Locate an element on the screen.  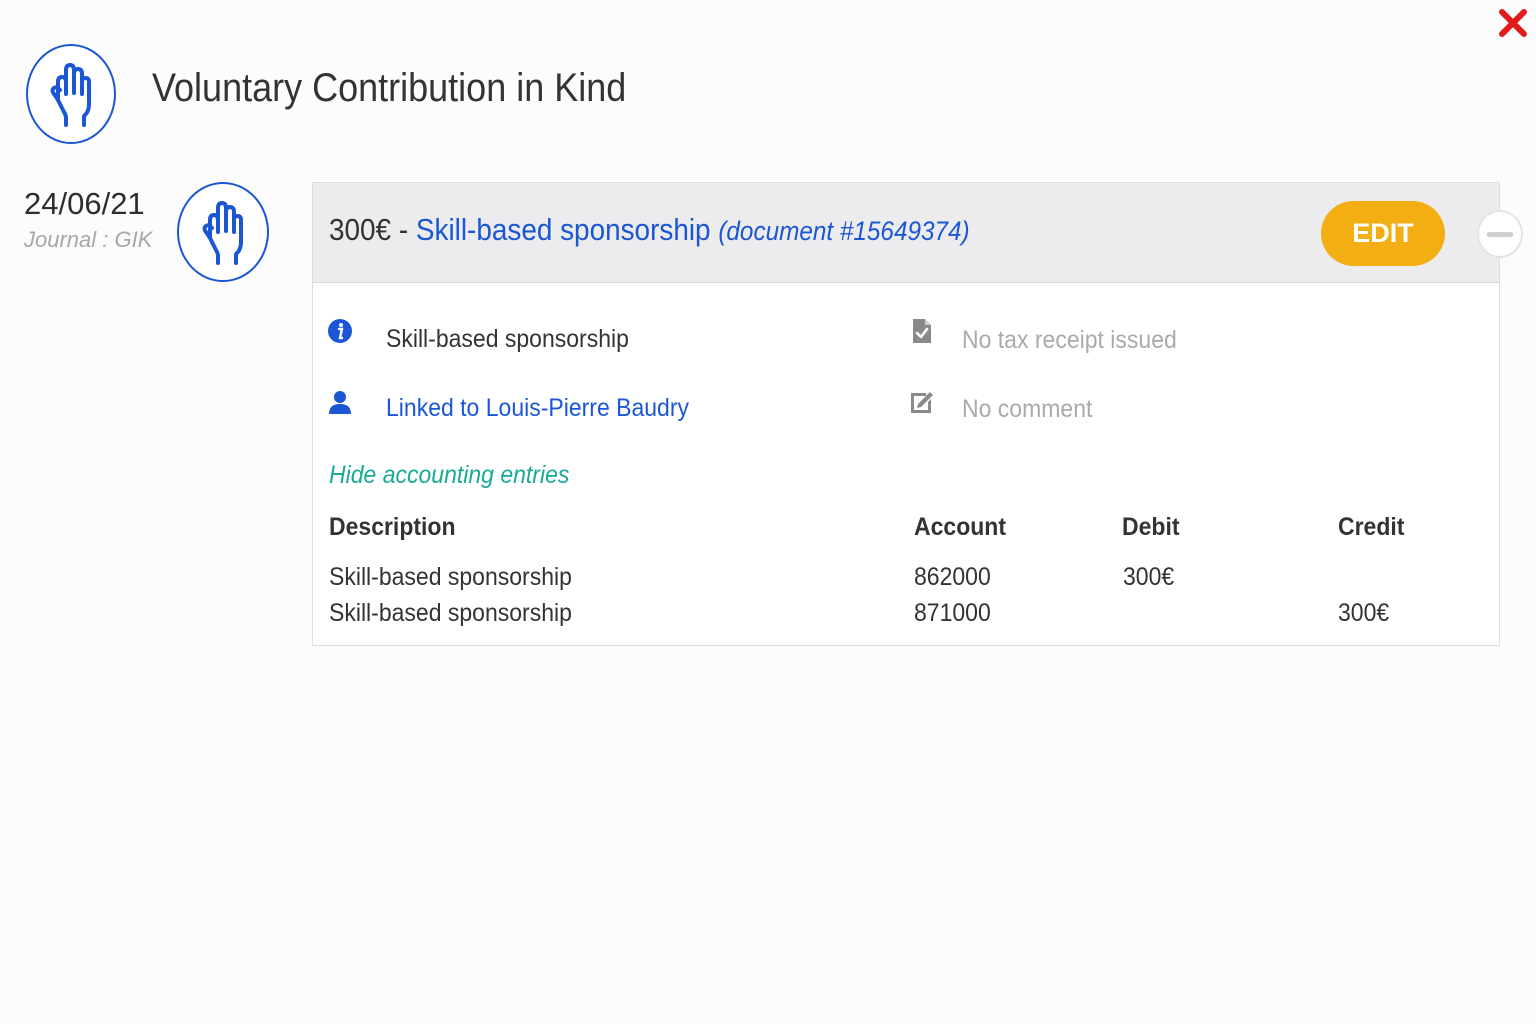
collapse-button is located at coordinates (1500, 234).